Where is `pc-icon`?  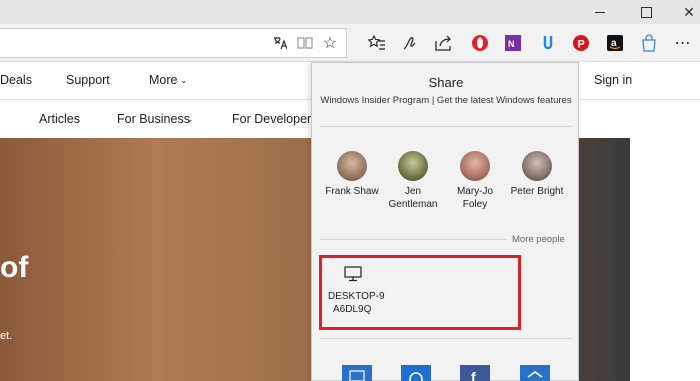
pc-icon is located at coordinates (353, 276).